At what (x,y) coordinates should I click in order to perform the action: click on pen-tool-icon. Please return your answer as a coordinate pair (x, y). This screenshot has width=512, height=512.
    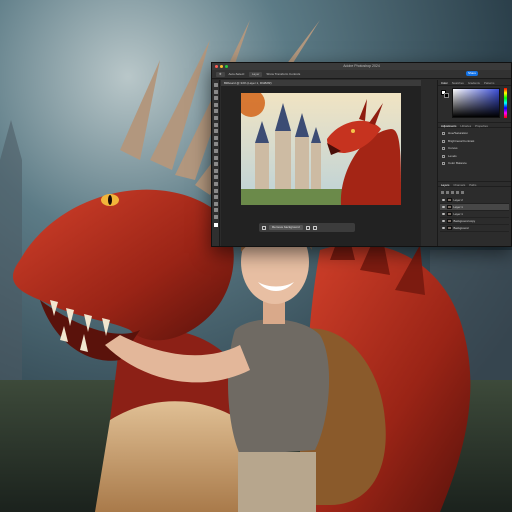
    Looking at the image, I should click on (215, 183).